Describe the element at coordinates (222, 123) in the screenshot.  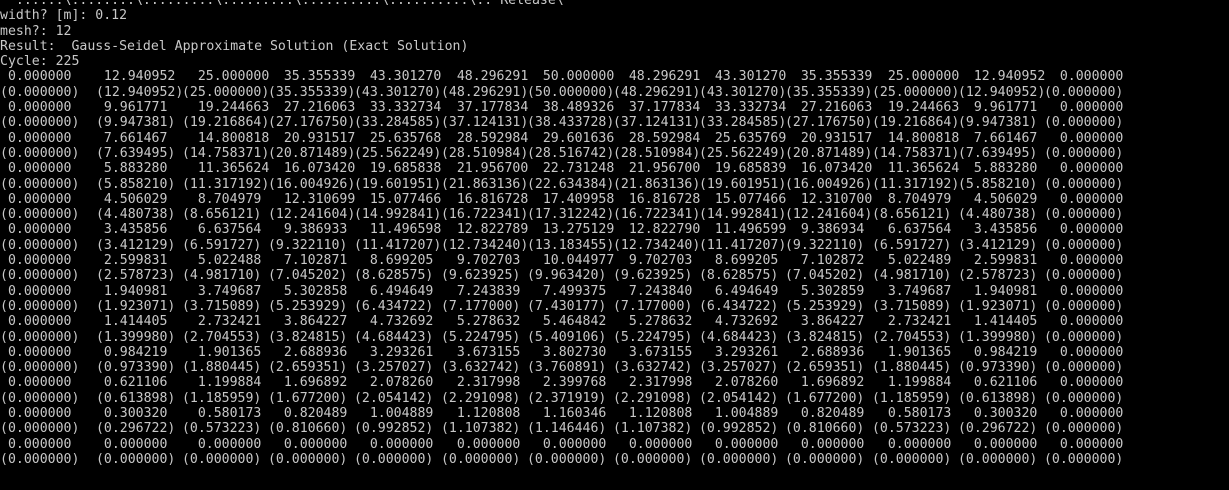
I see `exact-value: (19.216864)` at that location.